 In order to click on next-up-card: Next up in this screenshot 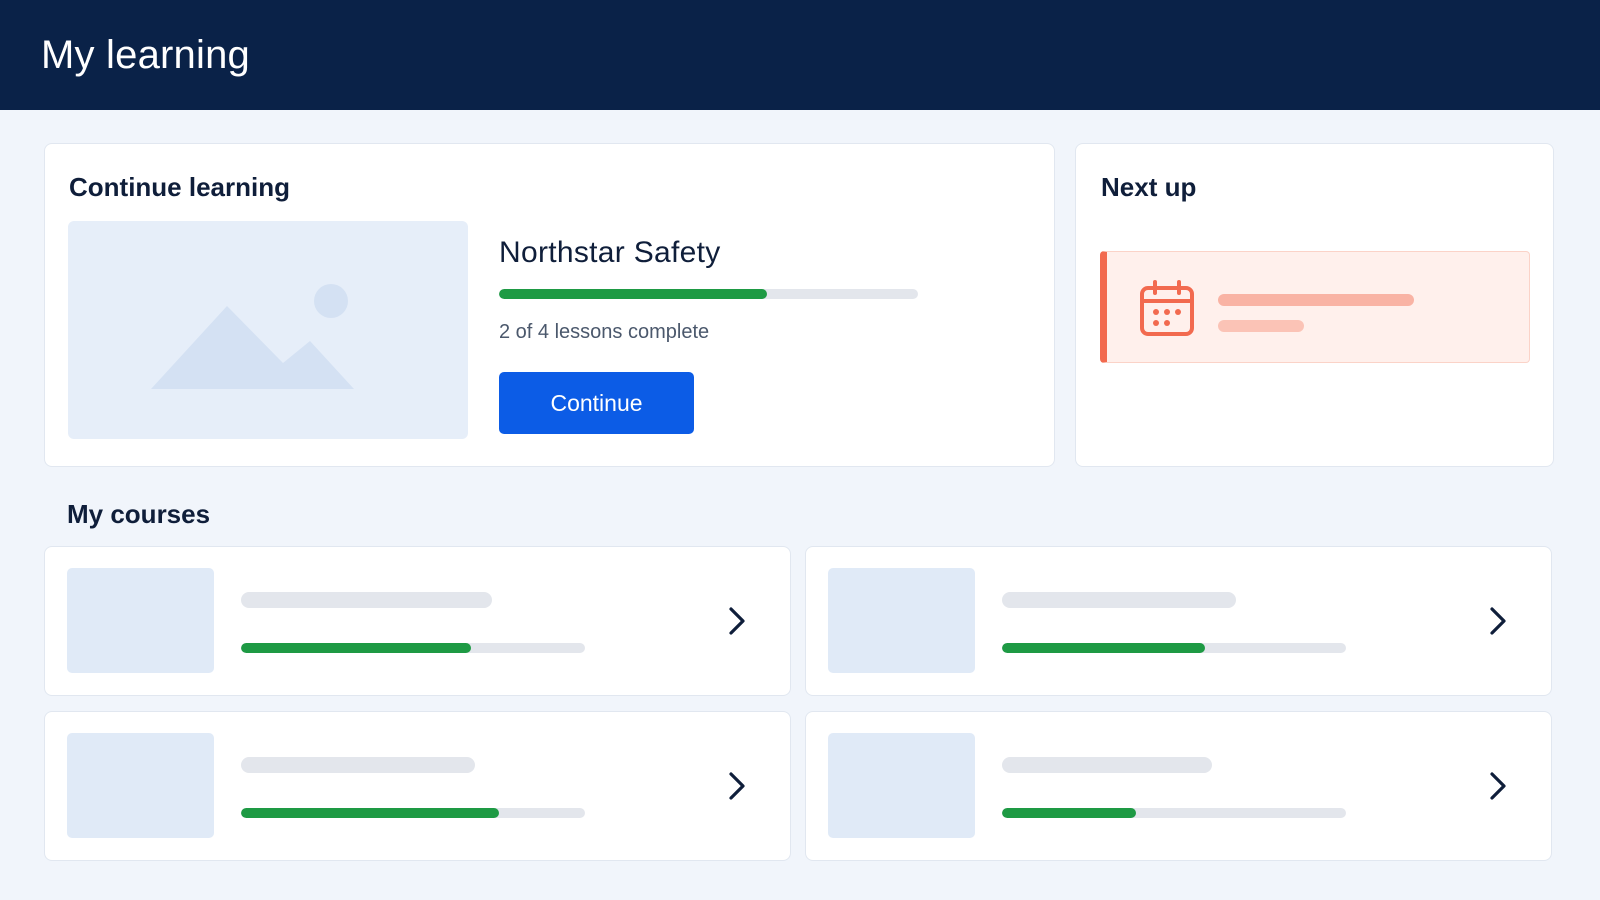, I will do `click(1314, 305)`.